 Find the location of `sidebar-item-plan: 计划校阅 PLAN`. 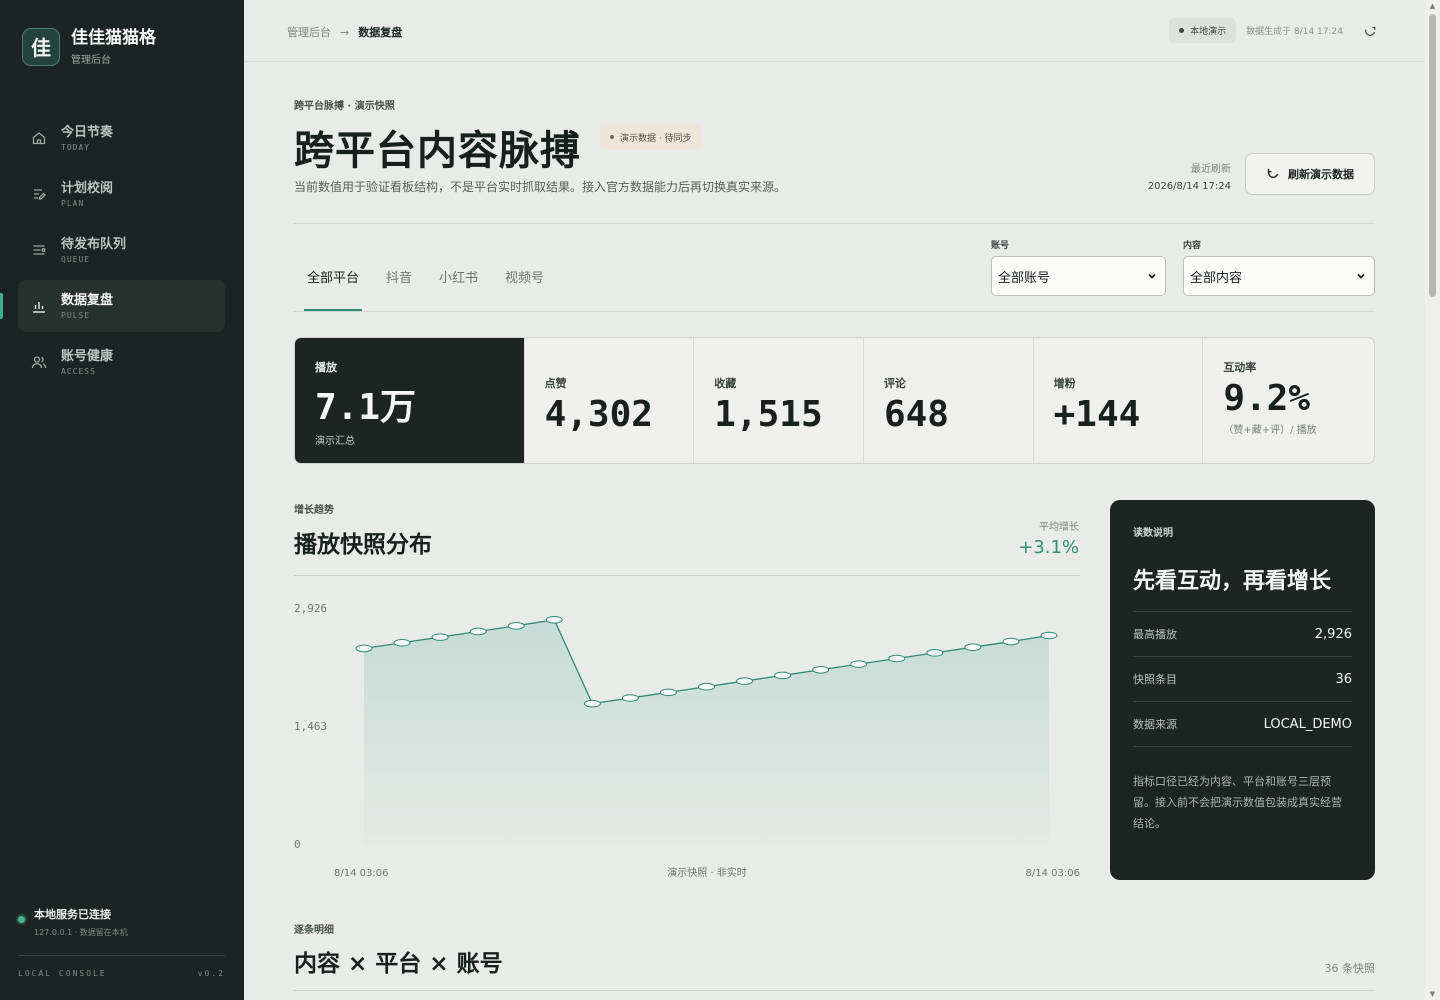

sidebar-item-plan: 计划校阅 PLAN is located at coordinates (121, 194).